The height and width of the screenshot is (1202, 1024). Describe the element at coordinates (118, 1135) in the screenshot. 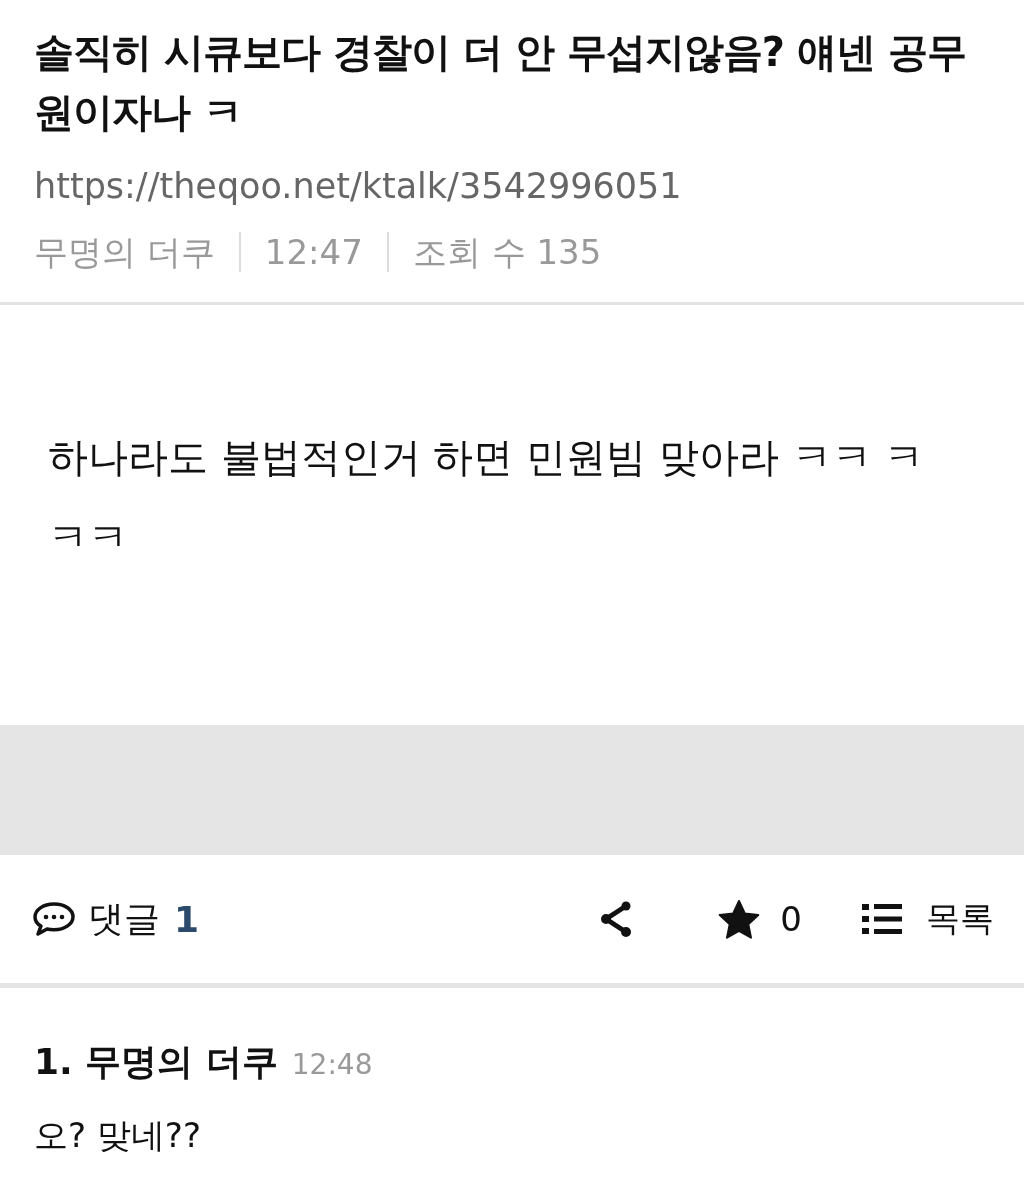

I see `comment-text: 오? 맞네??` at that location.